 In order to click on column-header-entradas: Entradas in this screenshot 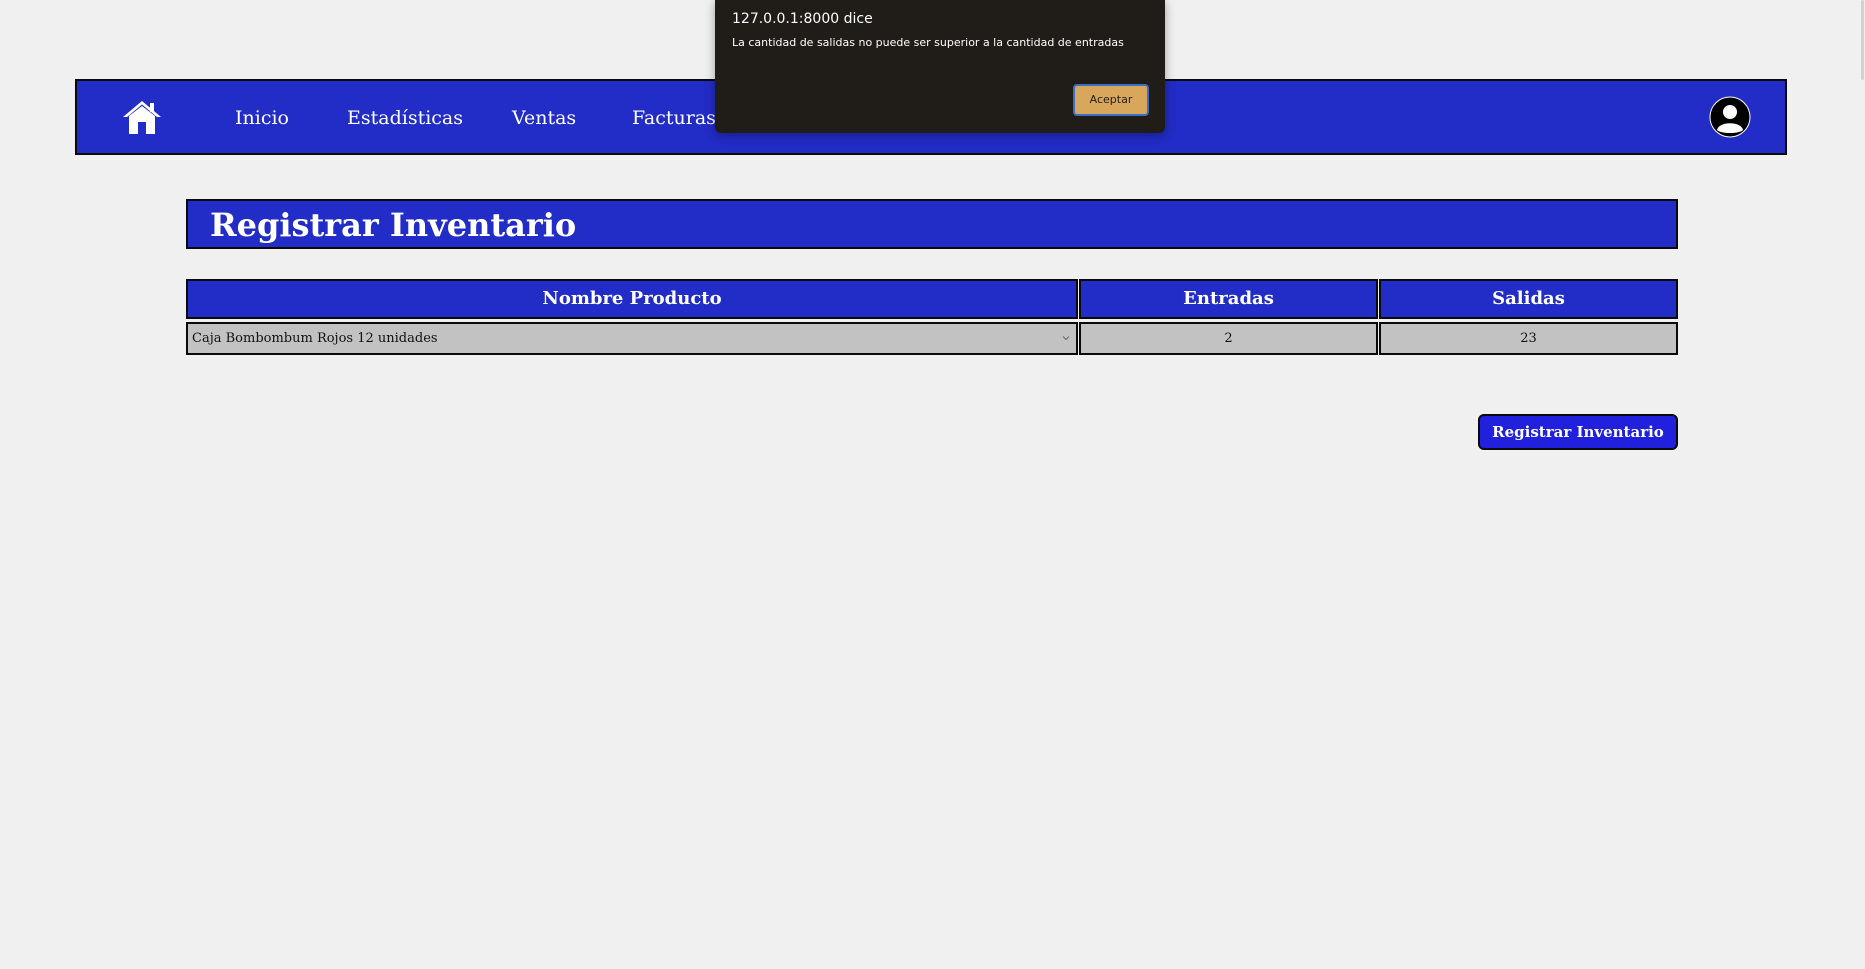, I will do `click(1228, 299)`.